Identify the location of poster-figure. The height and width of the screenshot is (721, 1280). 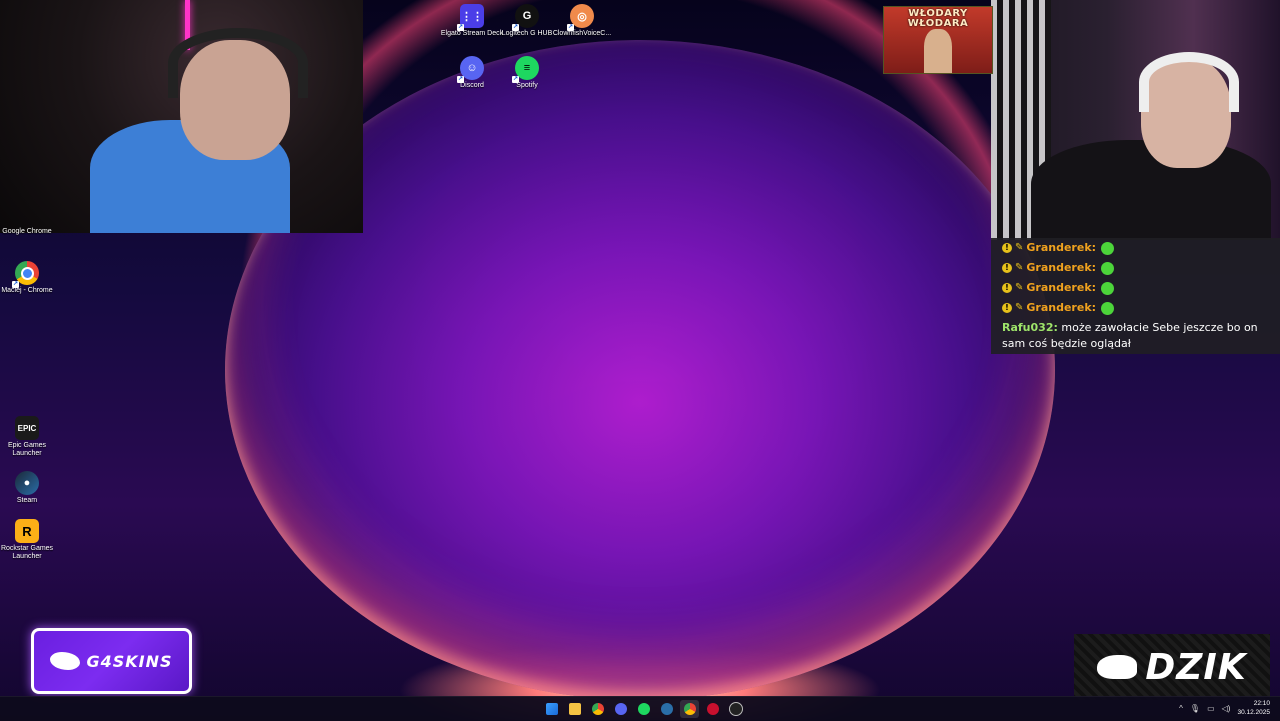
(938, 51).